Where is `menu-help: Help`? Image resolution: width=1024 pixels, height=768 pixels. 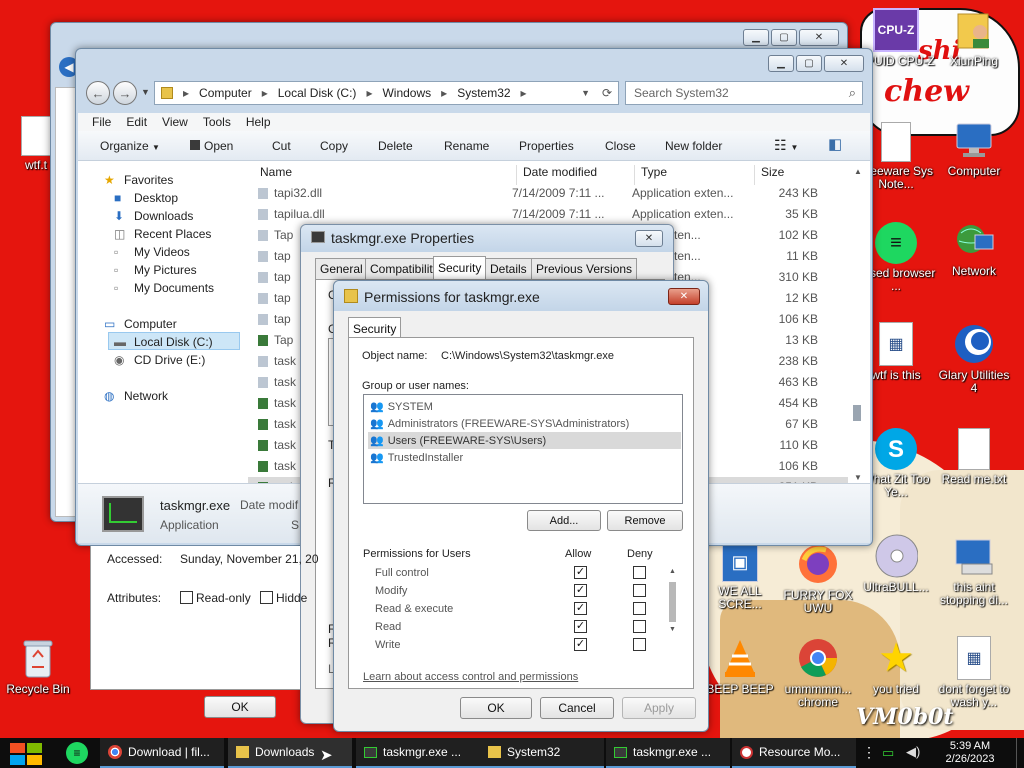 menu-help: Help is located at coordinates (258, 122).